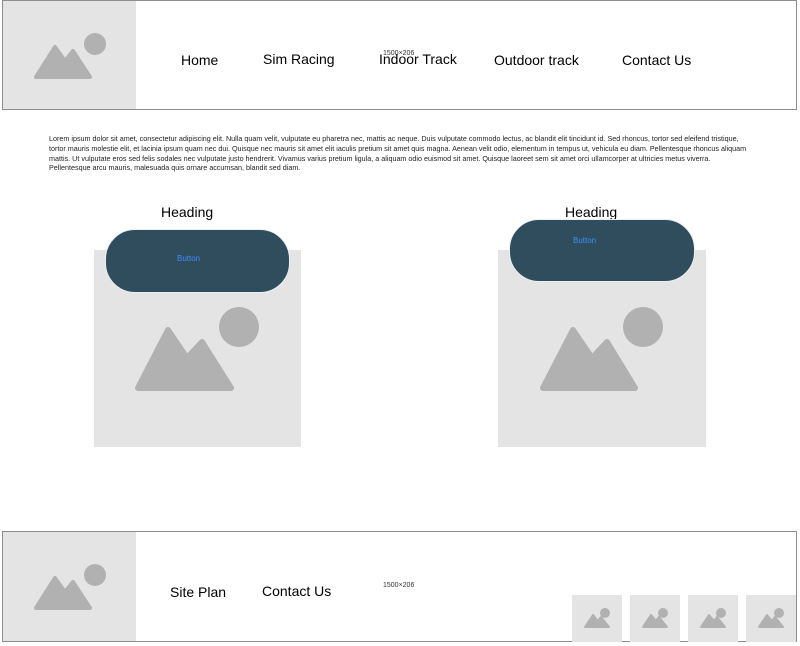 The image size is (800, 646). Describe the element at coordinates (399, 585) in the screenshot. I see `footer-banner-label: 1500×206` at that location.